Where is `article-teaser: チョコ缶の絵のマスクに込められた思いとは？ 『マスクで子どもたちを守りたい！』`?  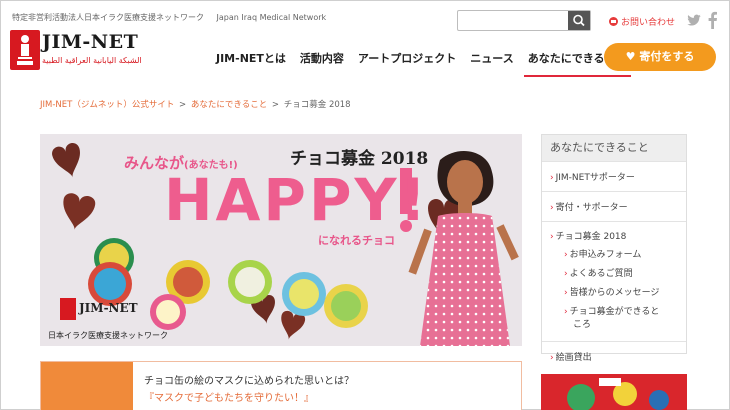 article-teaser: チョコ缶の絵のマスクに込められた思いとは？ 『マスクで子どもたちを守りたい！』 is located at coordinates (281, 385).